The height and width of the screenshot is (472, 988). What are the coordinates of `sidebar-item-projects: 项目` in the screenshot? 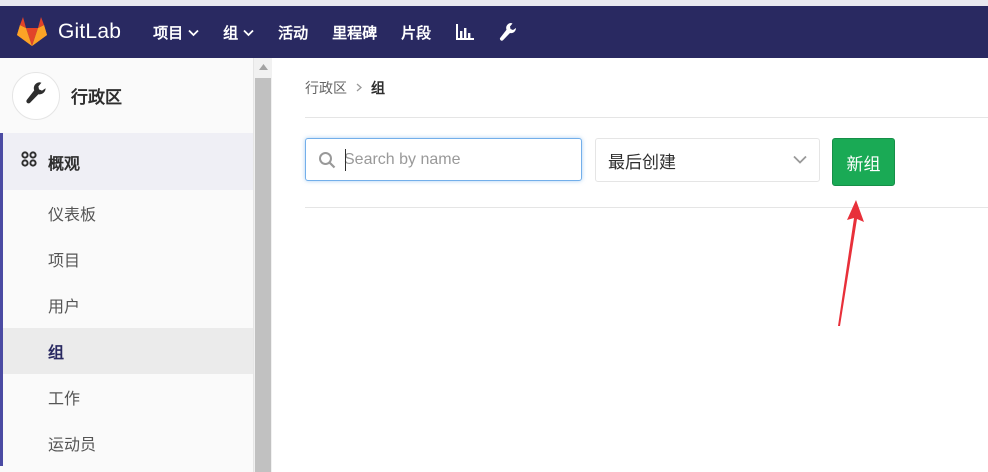 It's located at (128, 259).